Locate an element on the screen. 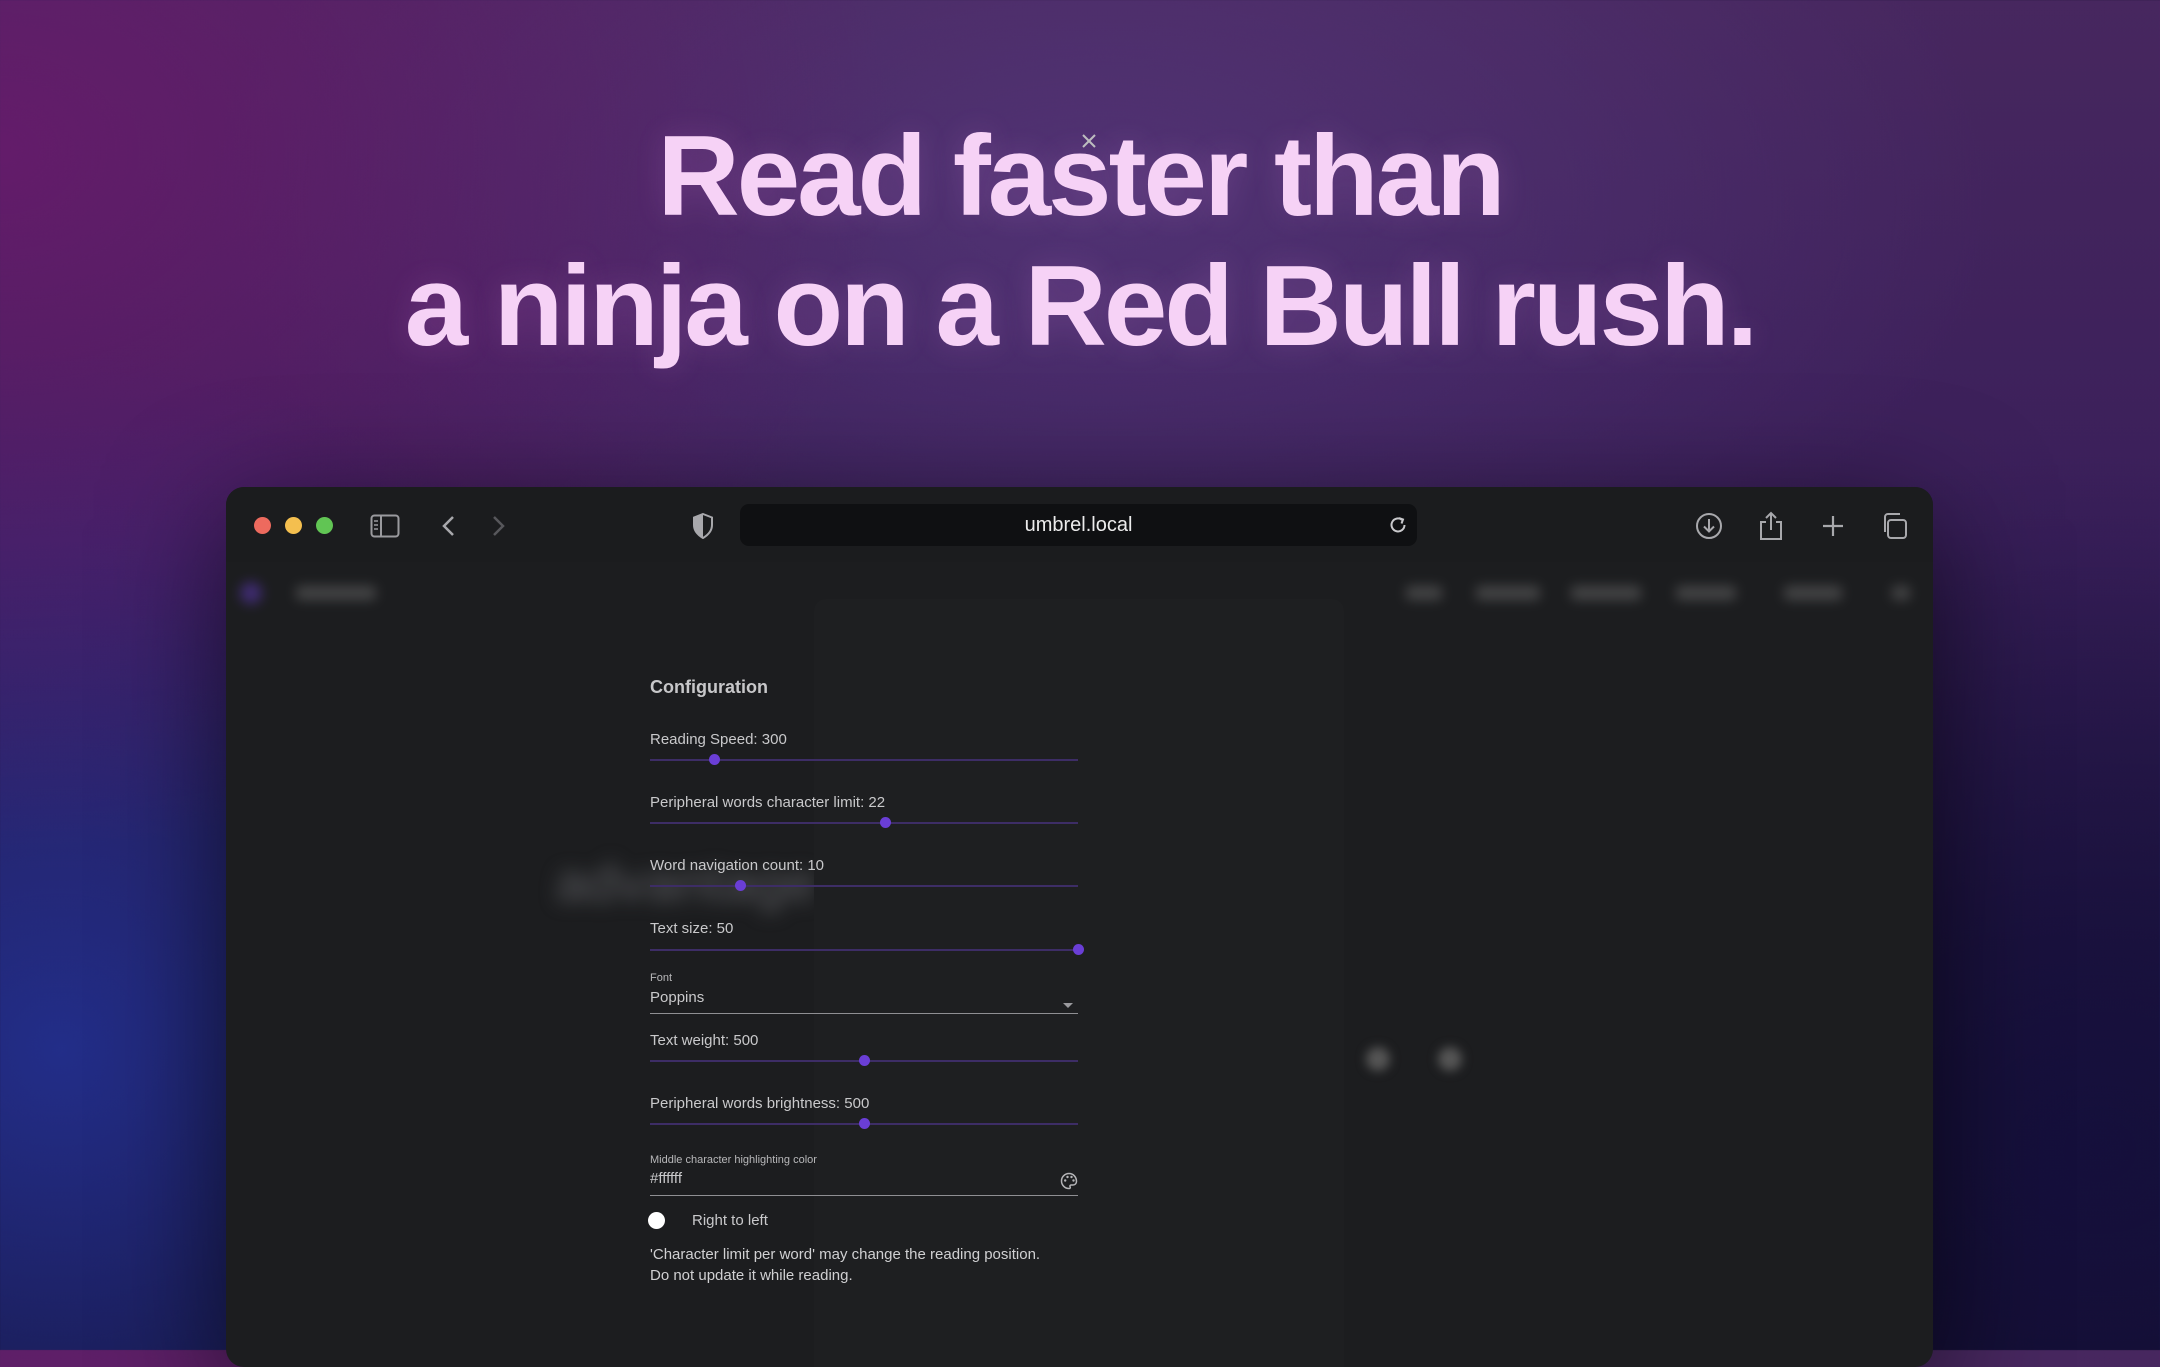 This screenshot has width=2160, height=1367. minimize-window-button is located at coordinates (293, 525).